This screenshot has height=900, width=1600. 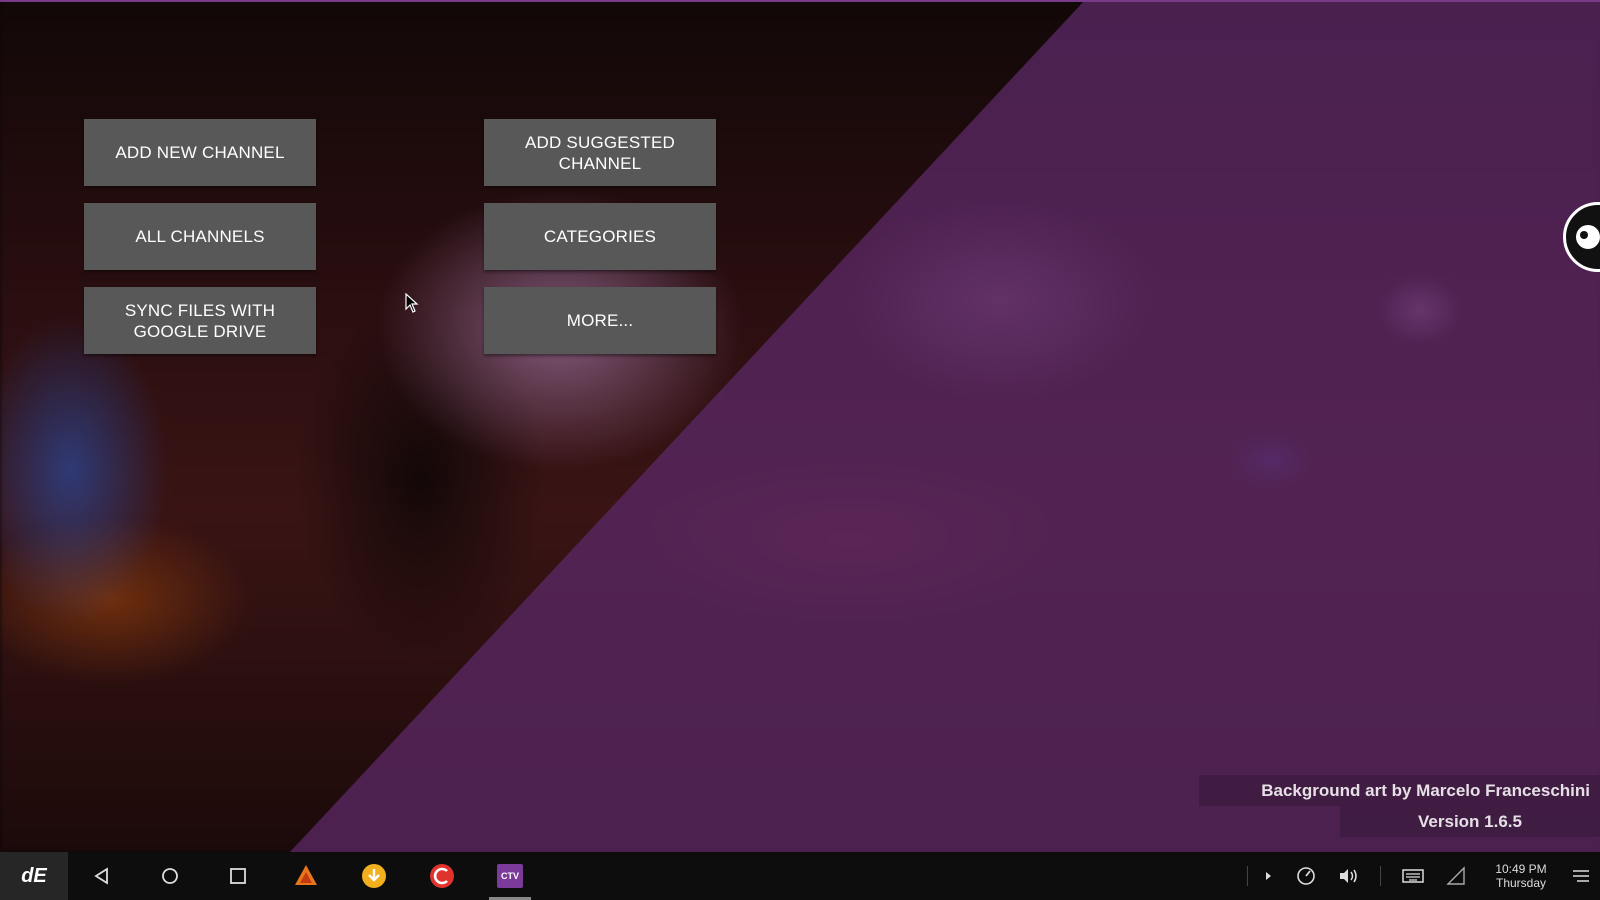 I want to click on red-c-app-icon, so click(x=442, y=876).